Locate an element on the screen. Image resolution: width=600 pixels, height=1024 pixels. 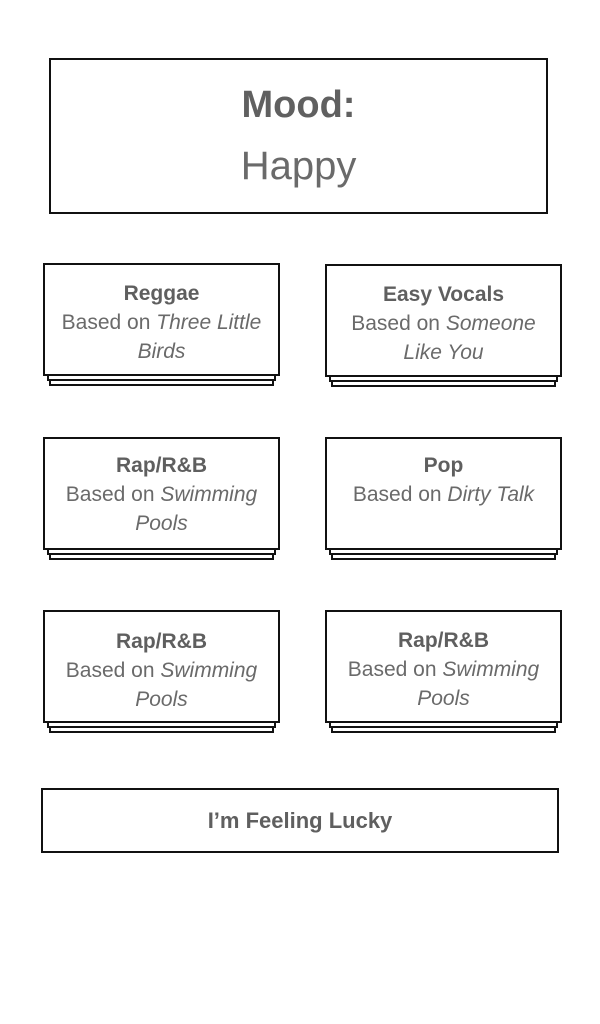
station-card-rap-rnb-2: Rap/R&B Based on Swimming Pools is located at coordinates (161, 672).